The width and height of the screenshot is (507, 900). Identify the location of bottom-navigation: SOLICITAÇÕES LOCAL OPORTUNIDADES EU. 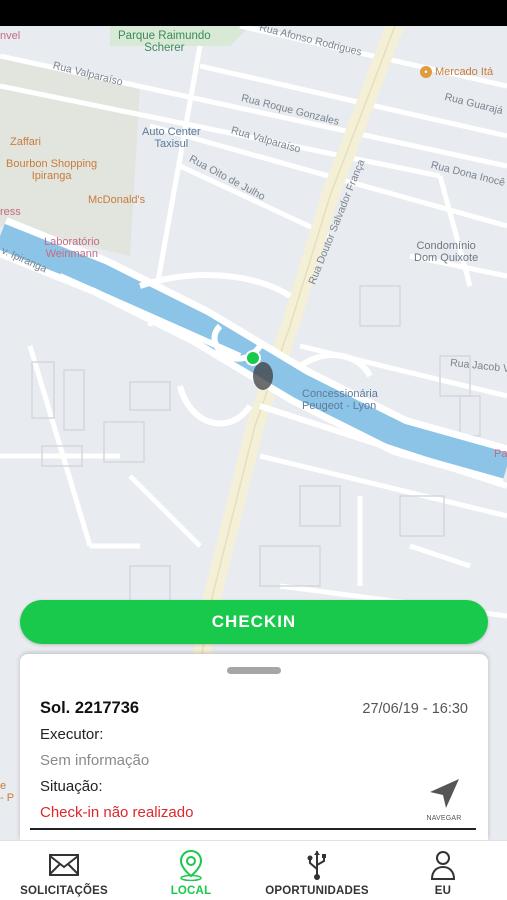
(253, 870).